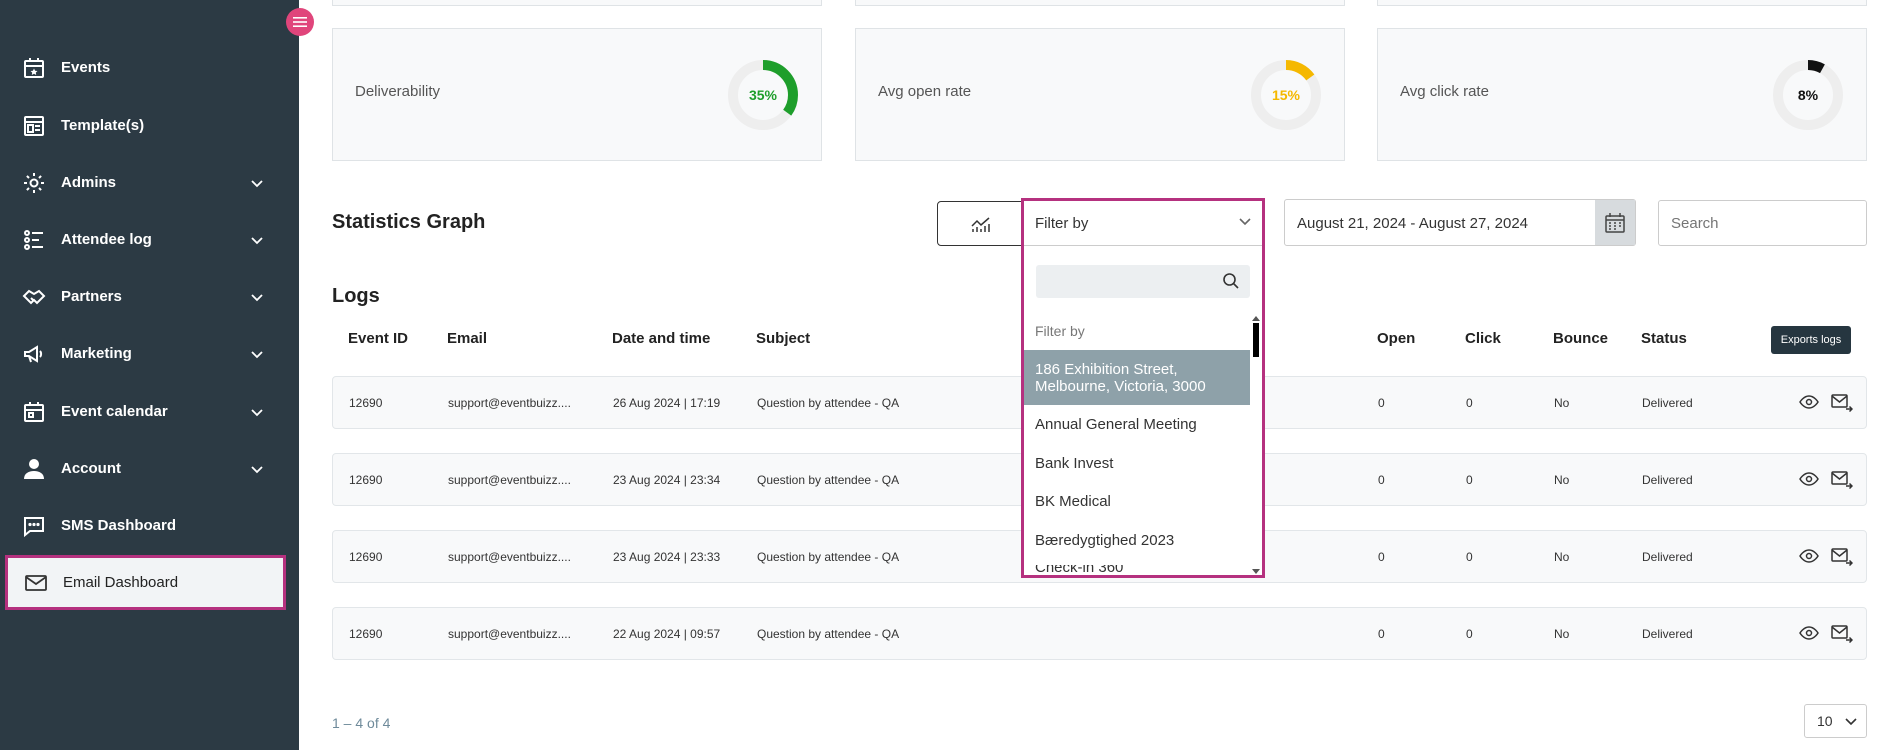 This screenshot has height=750, width=1902. I want to click on per-page-value: 10, so click(1825, 721).